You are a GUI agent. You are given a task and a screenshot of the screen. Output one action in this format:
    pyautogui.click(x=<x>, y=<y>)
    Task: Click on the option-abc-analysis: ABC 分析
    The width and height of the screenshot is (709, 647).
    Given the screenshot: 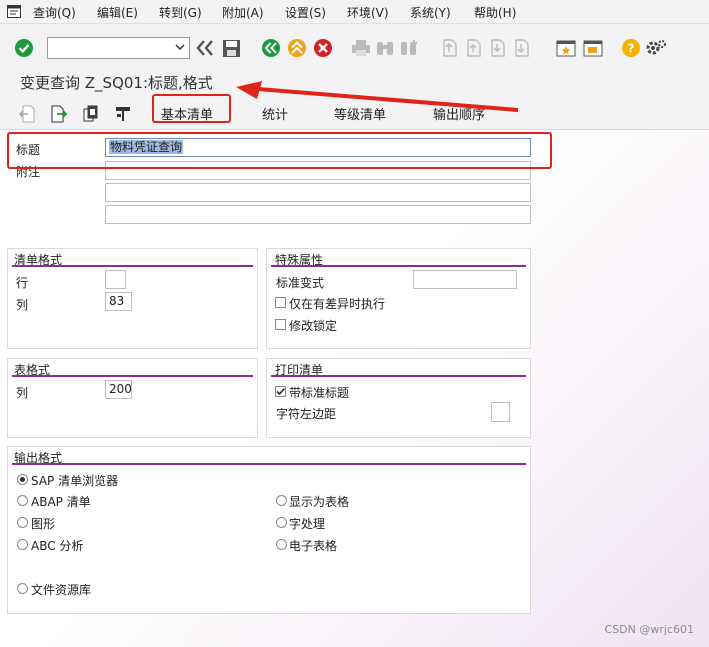 What is the action you would take?
    pyautogui.click(x=57, y=546)
    